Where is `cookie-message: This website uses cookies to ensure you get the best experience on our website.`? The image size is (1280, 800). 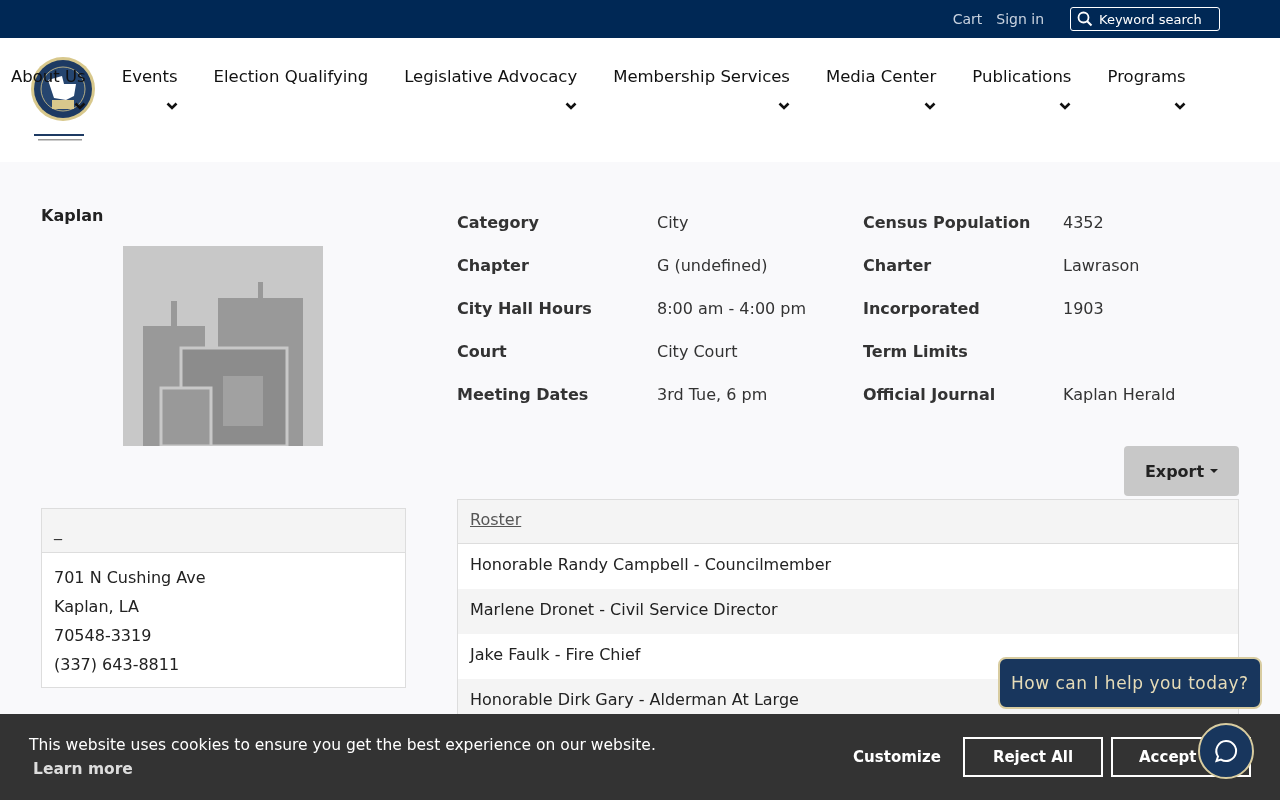 cookie-message: This website uses cookies to ensure you get the best experience on our website. is located at coordinates (343, 745).